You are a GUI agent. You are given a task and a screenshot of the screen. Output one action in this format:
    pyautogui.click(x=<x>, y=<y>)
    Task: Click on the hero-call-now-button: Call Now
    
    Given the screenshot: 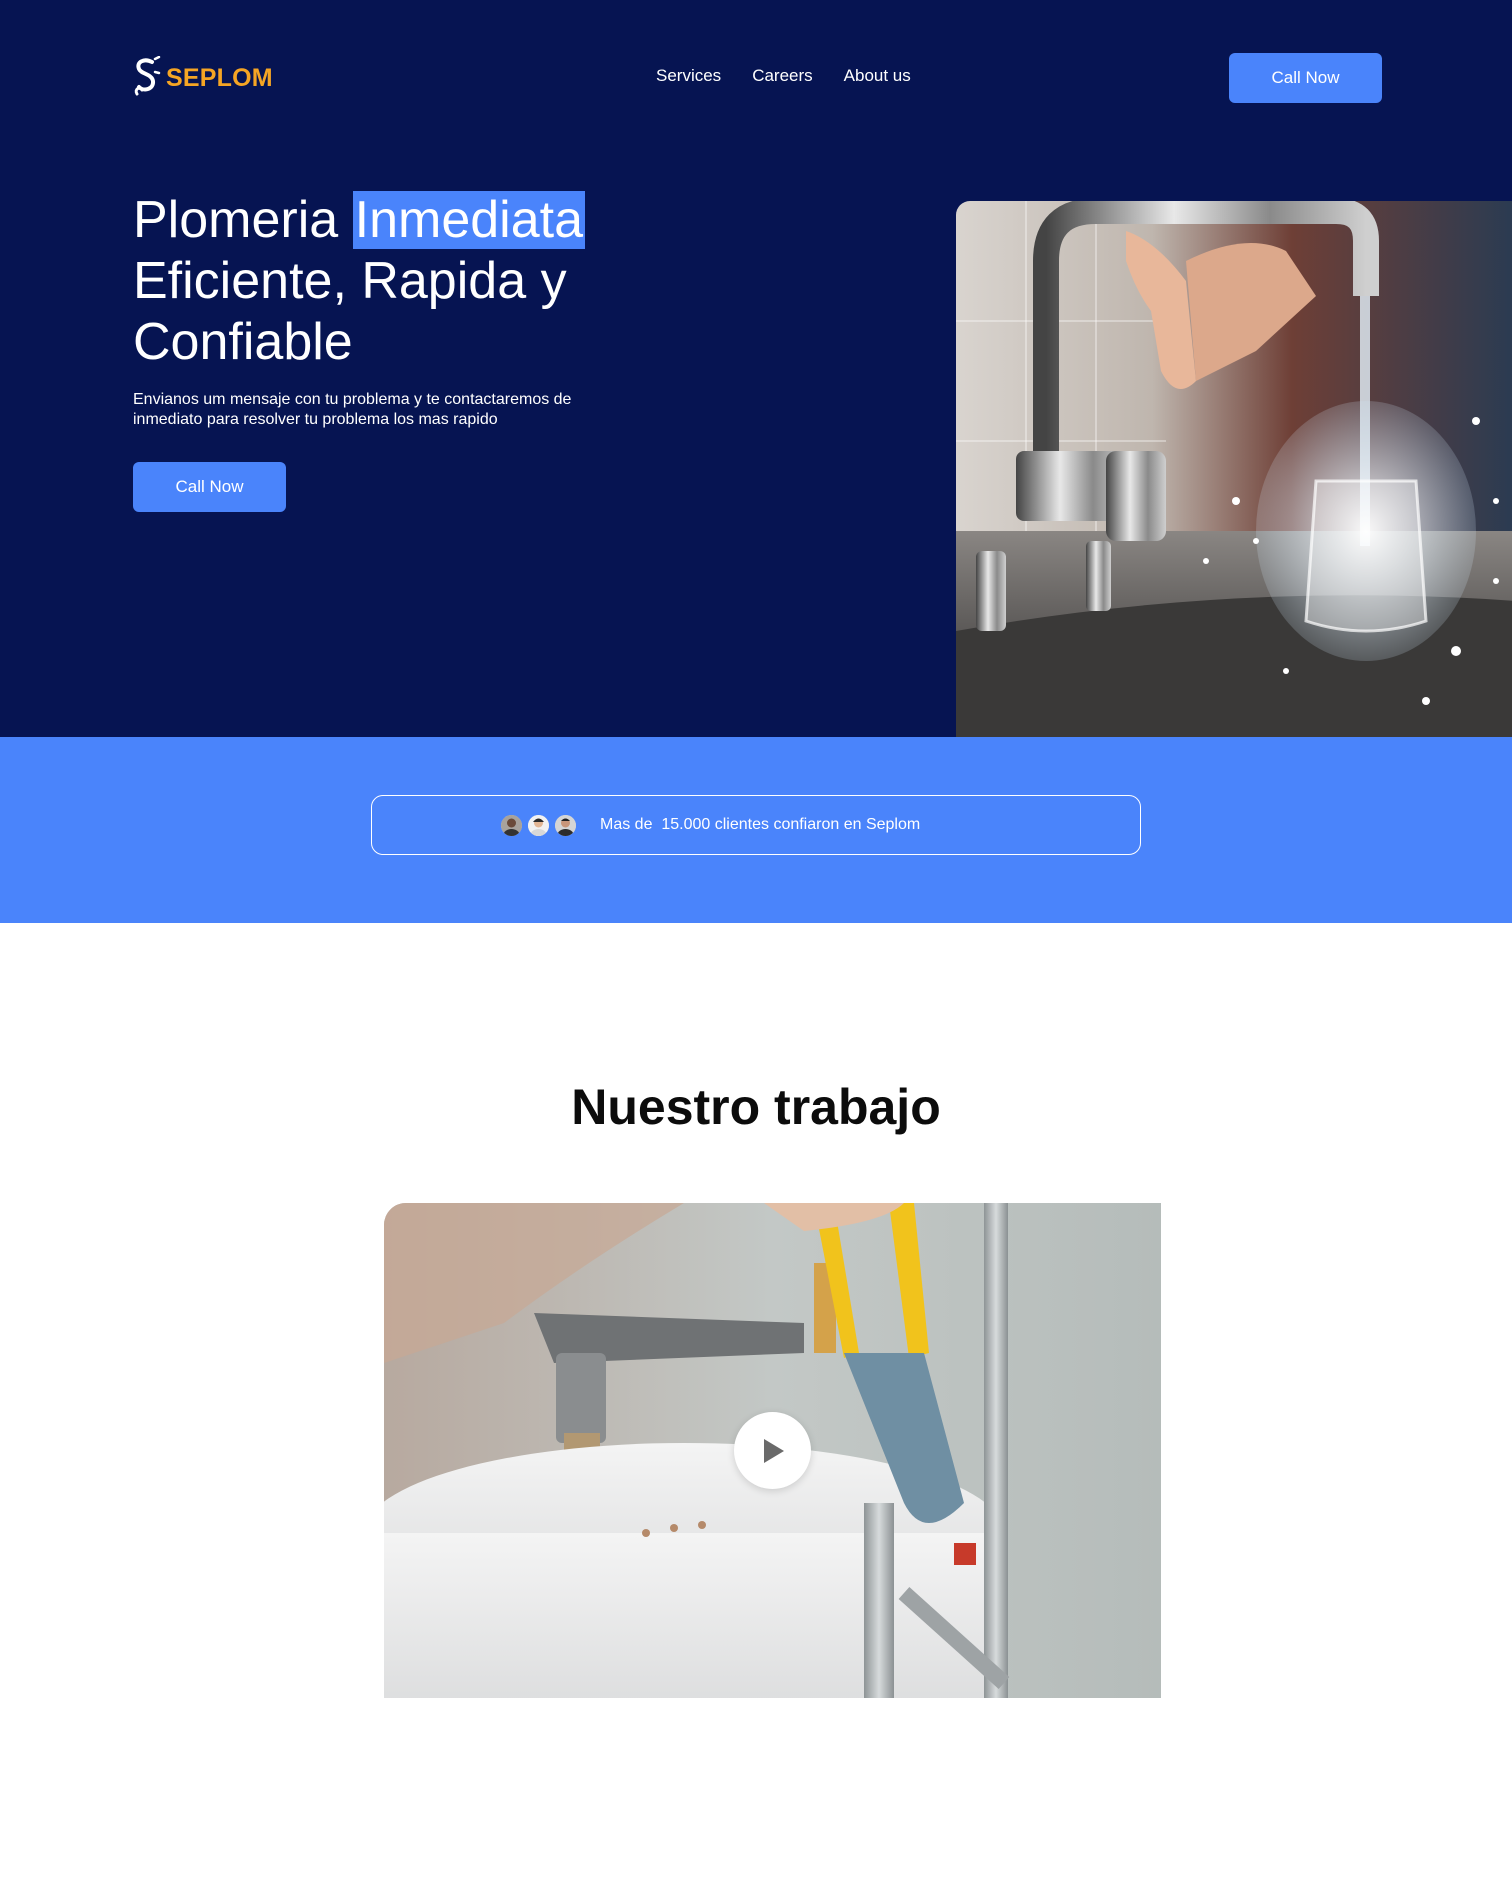 What is the action you would take?
    pyautogui.click(x=209, y=487)
    